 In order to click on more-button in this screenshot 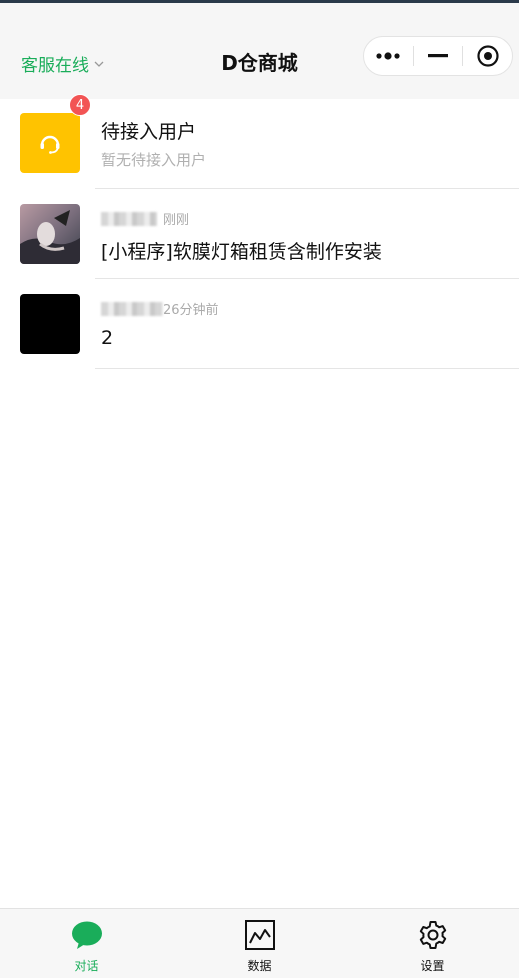, I will do `click(388, 56)`.